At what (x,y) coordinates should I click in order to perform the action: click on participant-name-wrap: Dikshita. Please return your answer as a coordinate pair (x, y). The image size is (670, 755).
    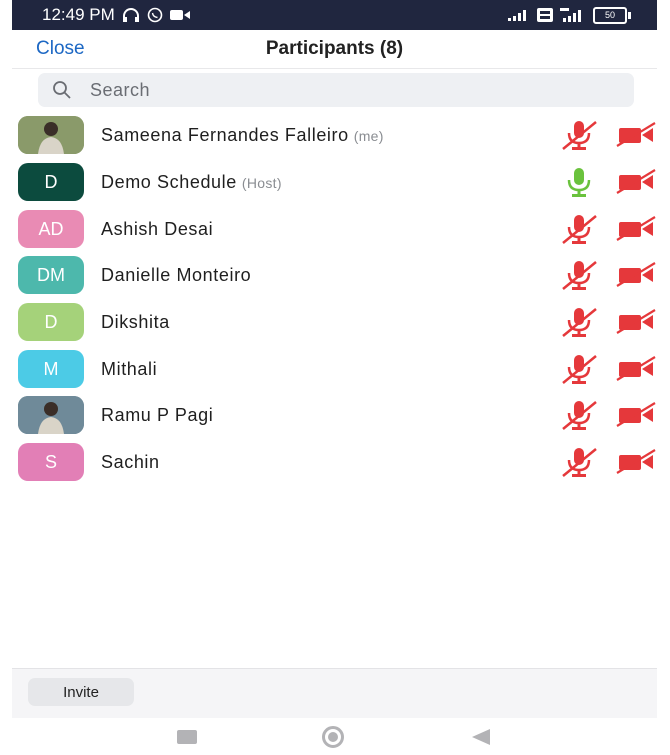
    Looking at the image, I should click on (138, 322).